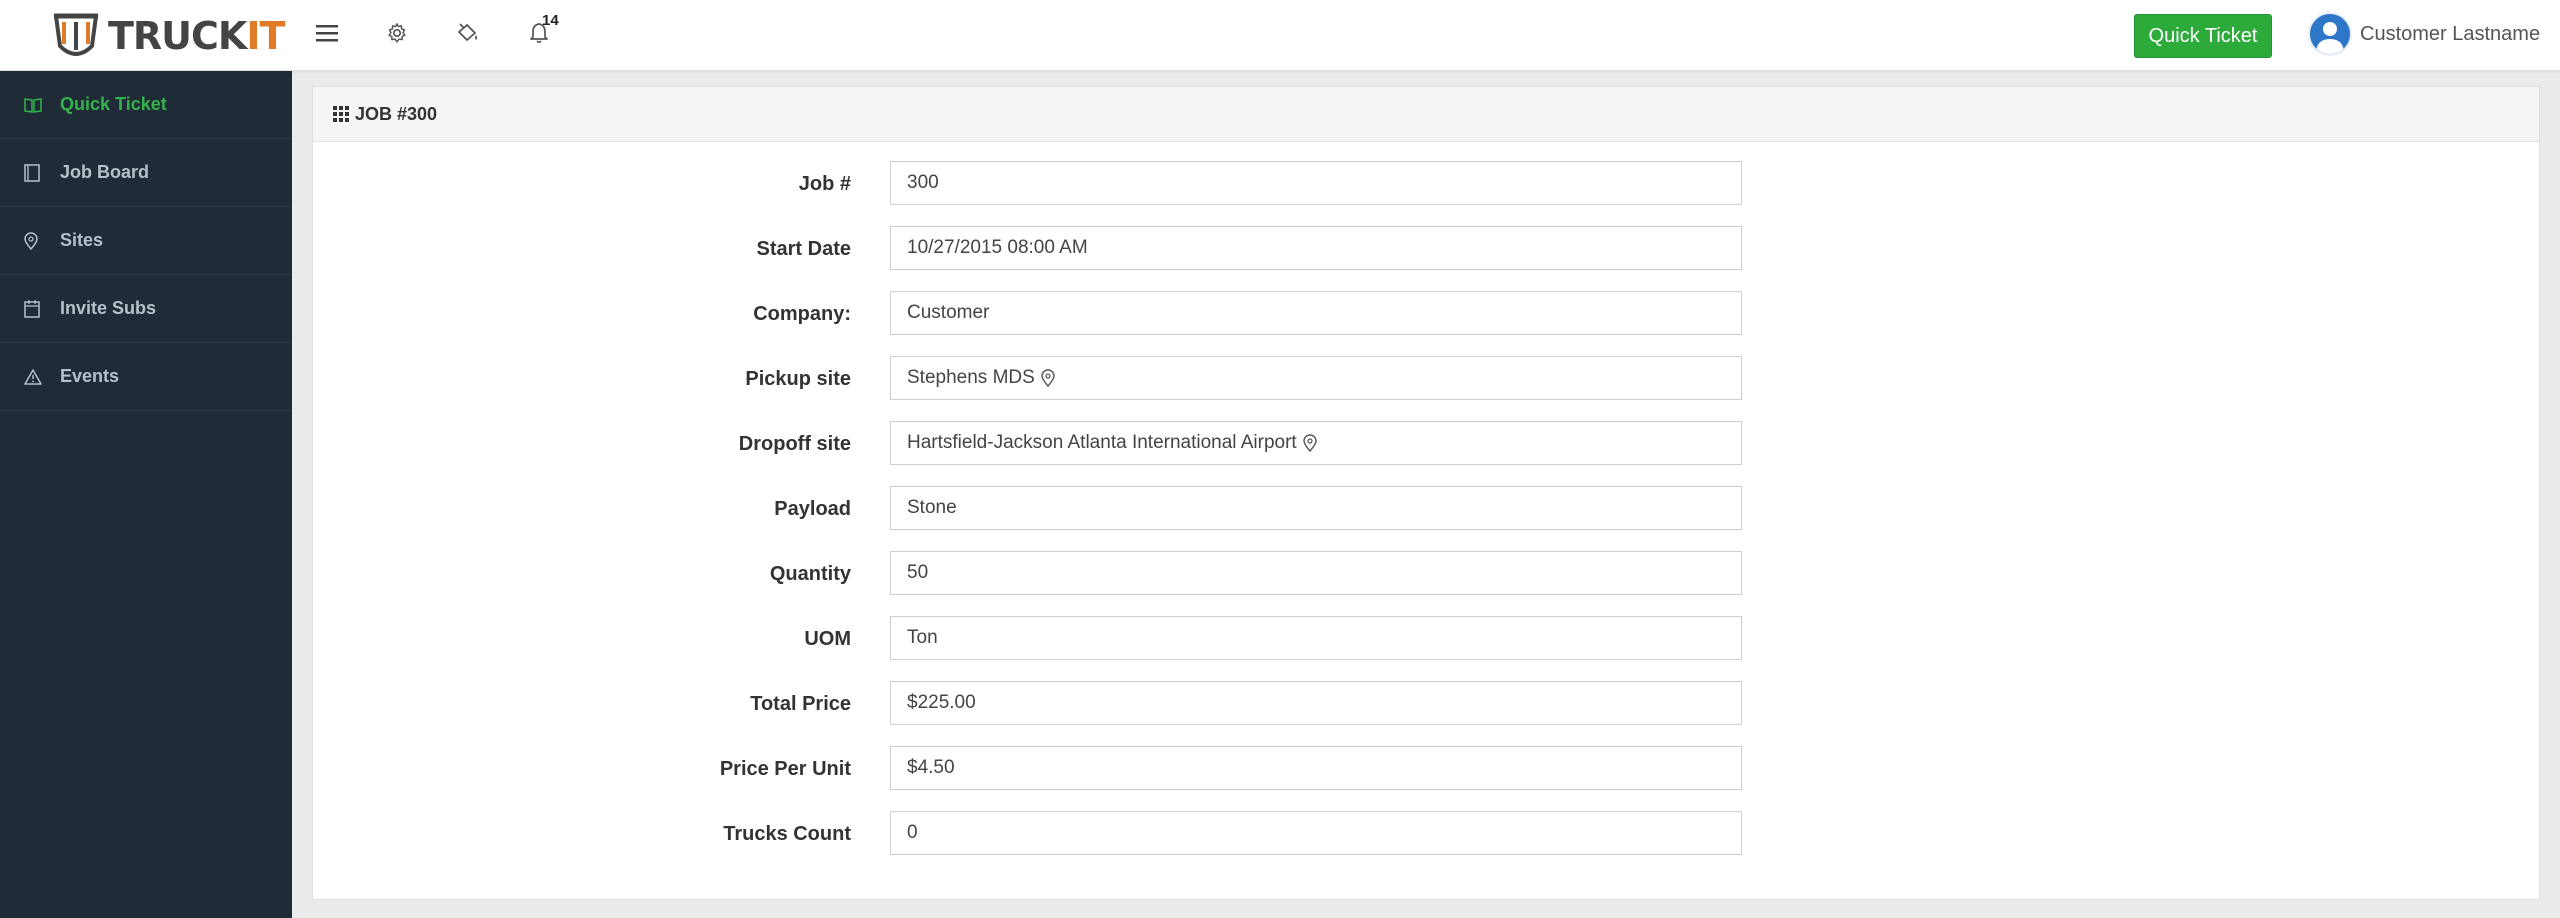  Describe the element at coordinates (33, 105) in the screenshot. I see `book-icon` at that location.